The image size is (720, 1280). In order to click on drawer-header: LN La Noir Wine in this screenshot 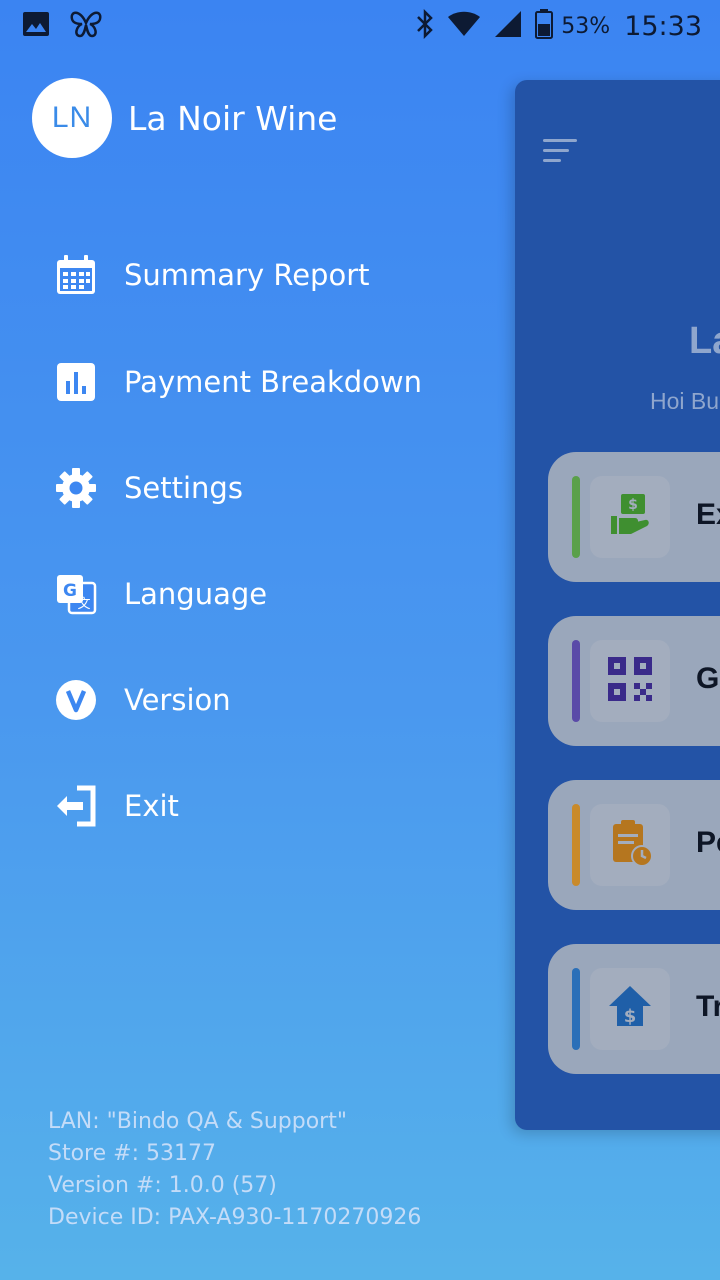, I will do `click(185, 118)`.